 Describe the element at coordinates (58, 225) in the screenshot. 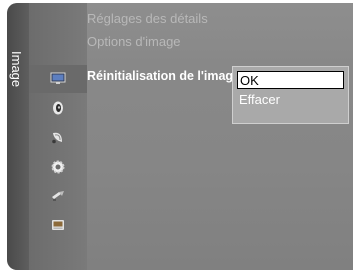

I see `application-icon` at that location.